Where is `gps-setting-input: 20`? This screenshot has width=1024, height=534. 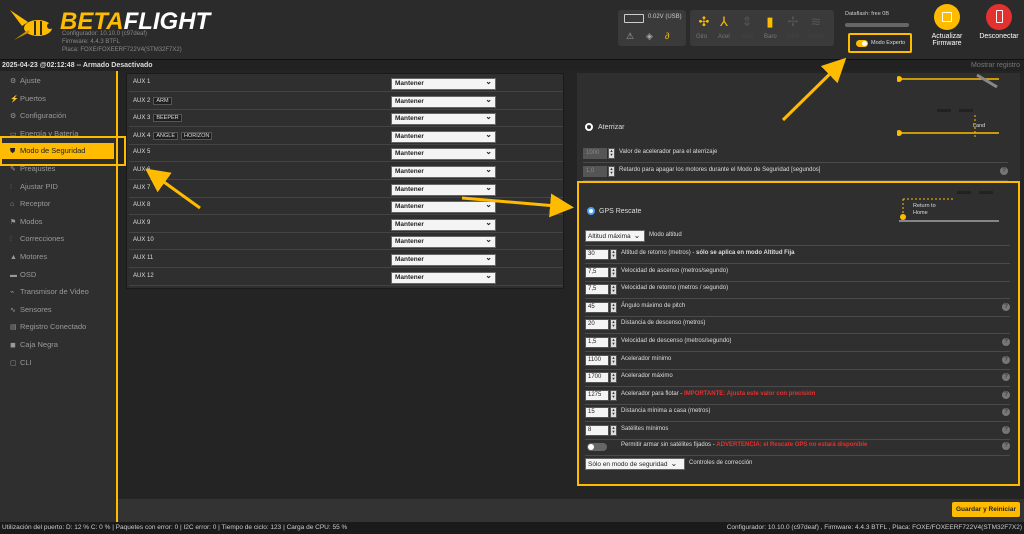
gps-setting-input: 20 is located at coordinates (597, 325).